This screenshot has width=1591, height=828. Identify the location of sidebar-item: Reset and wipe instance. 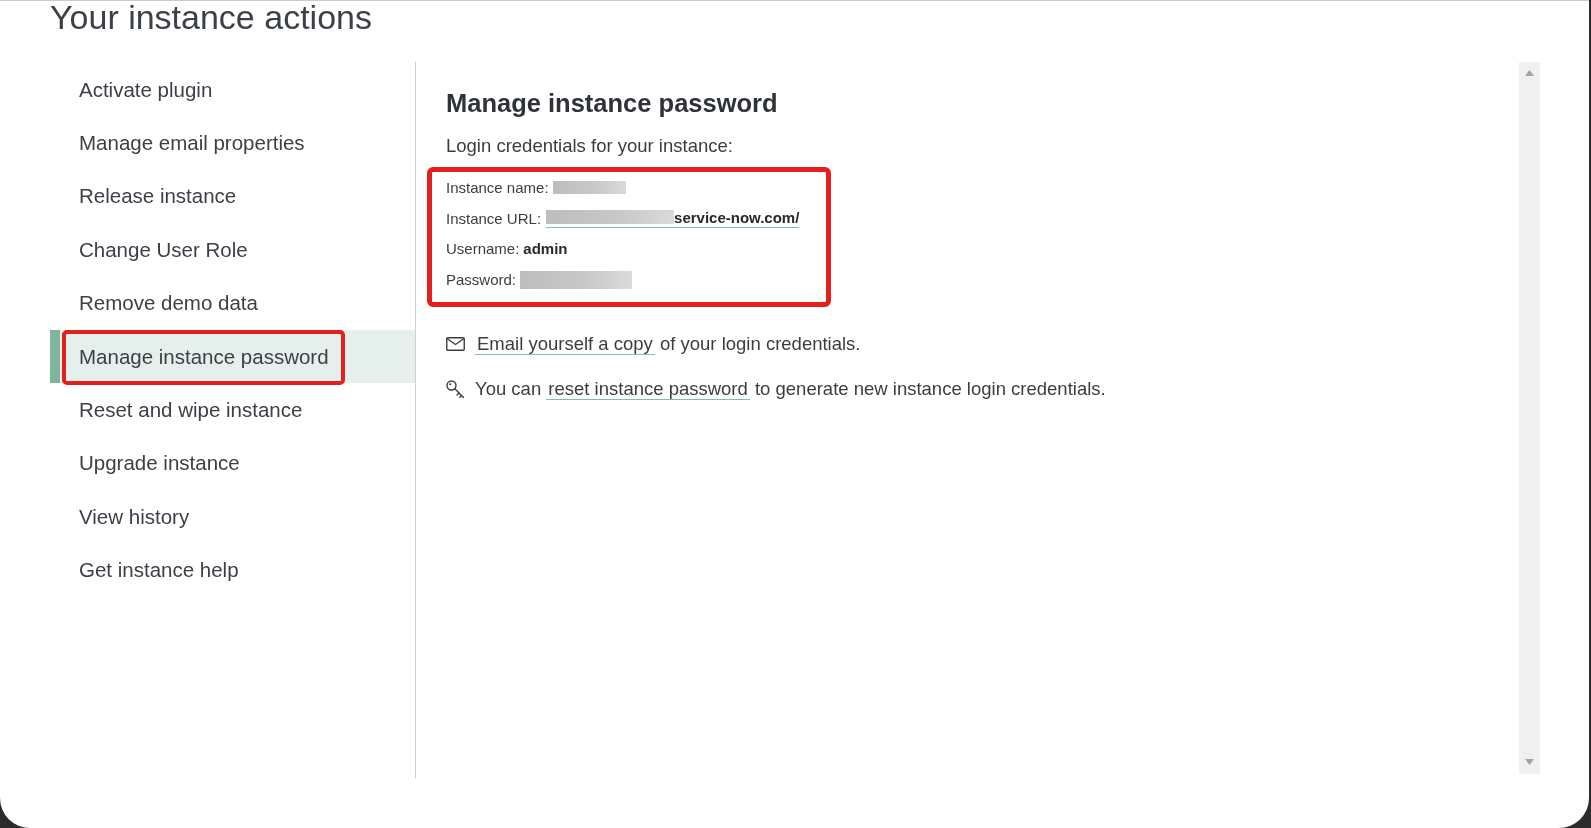
(232, 410).